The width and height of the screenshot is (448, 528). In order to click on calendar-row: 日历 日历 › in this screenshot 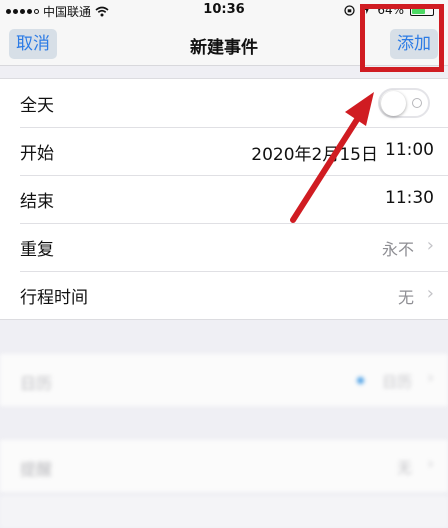, I will do `click(224, 380)`.